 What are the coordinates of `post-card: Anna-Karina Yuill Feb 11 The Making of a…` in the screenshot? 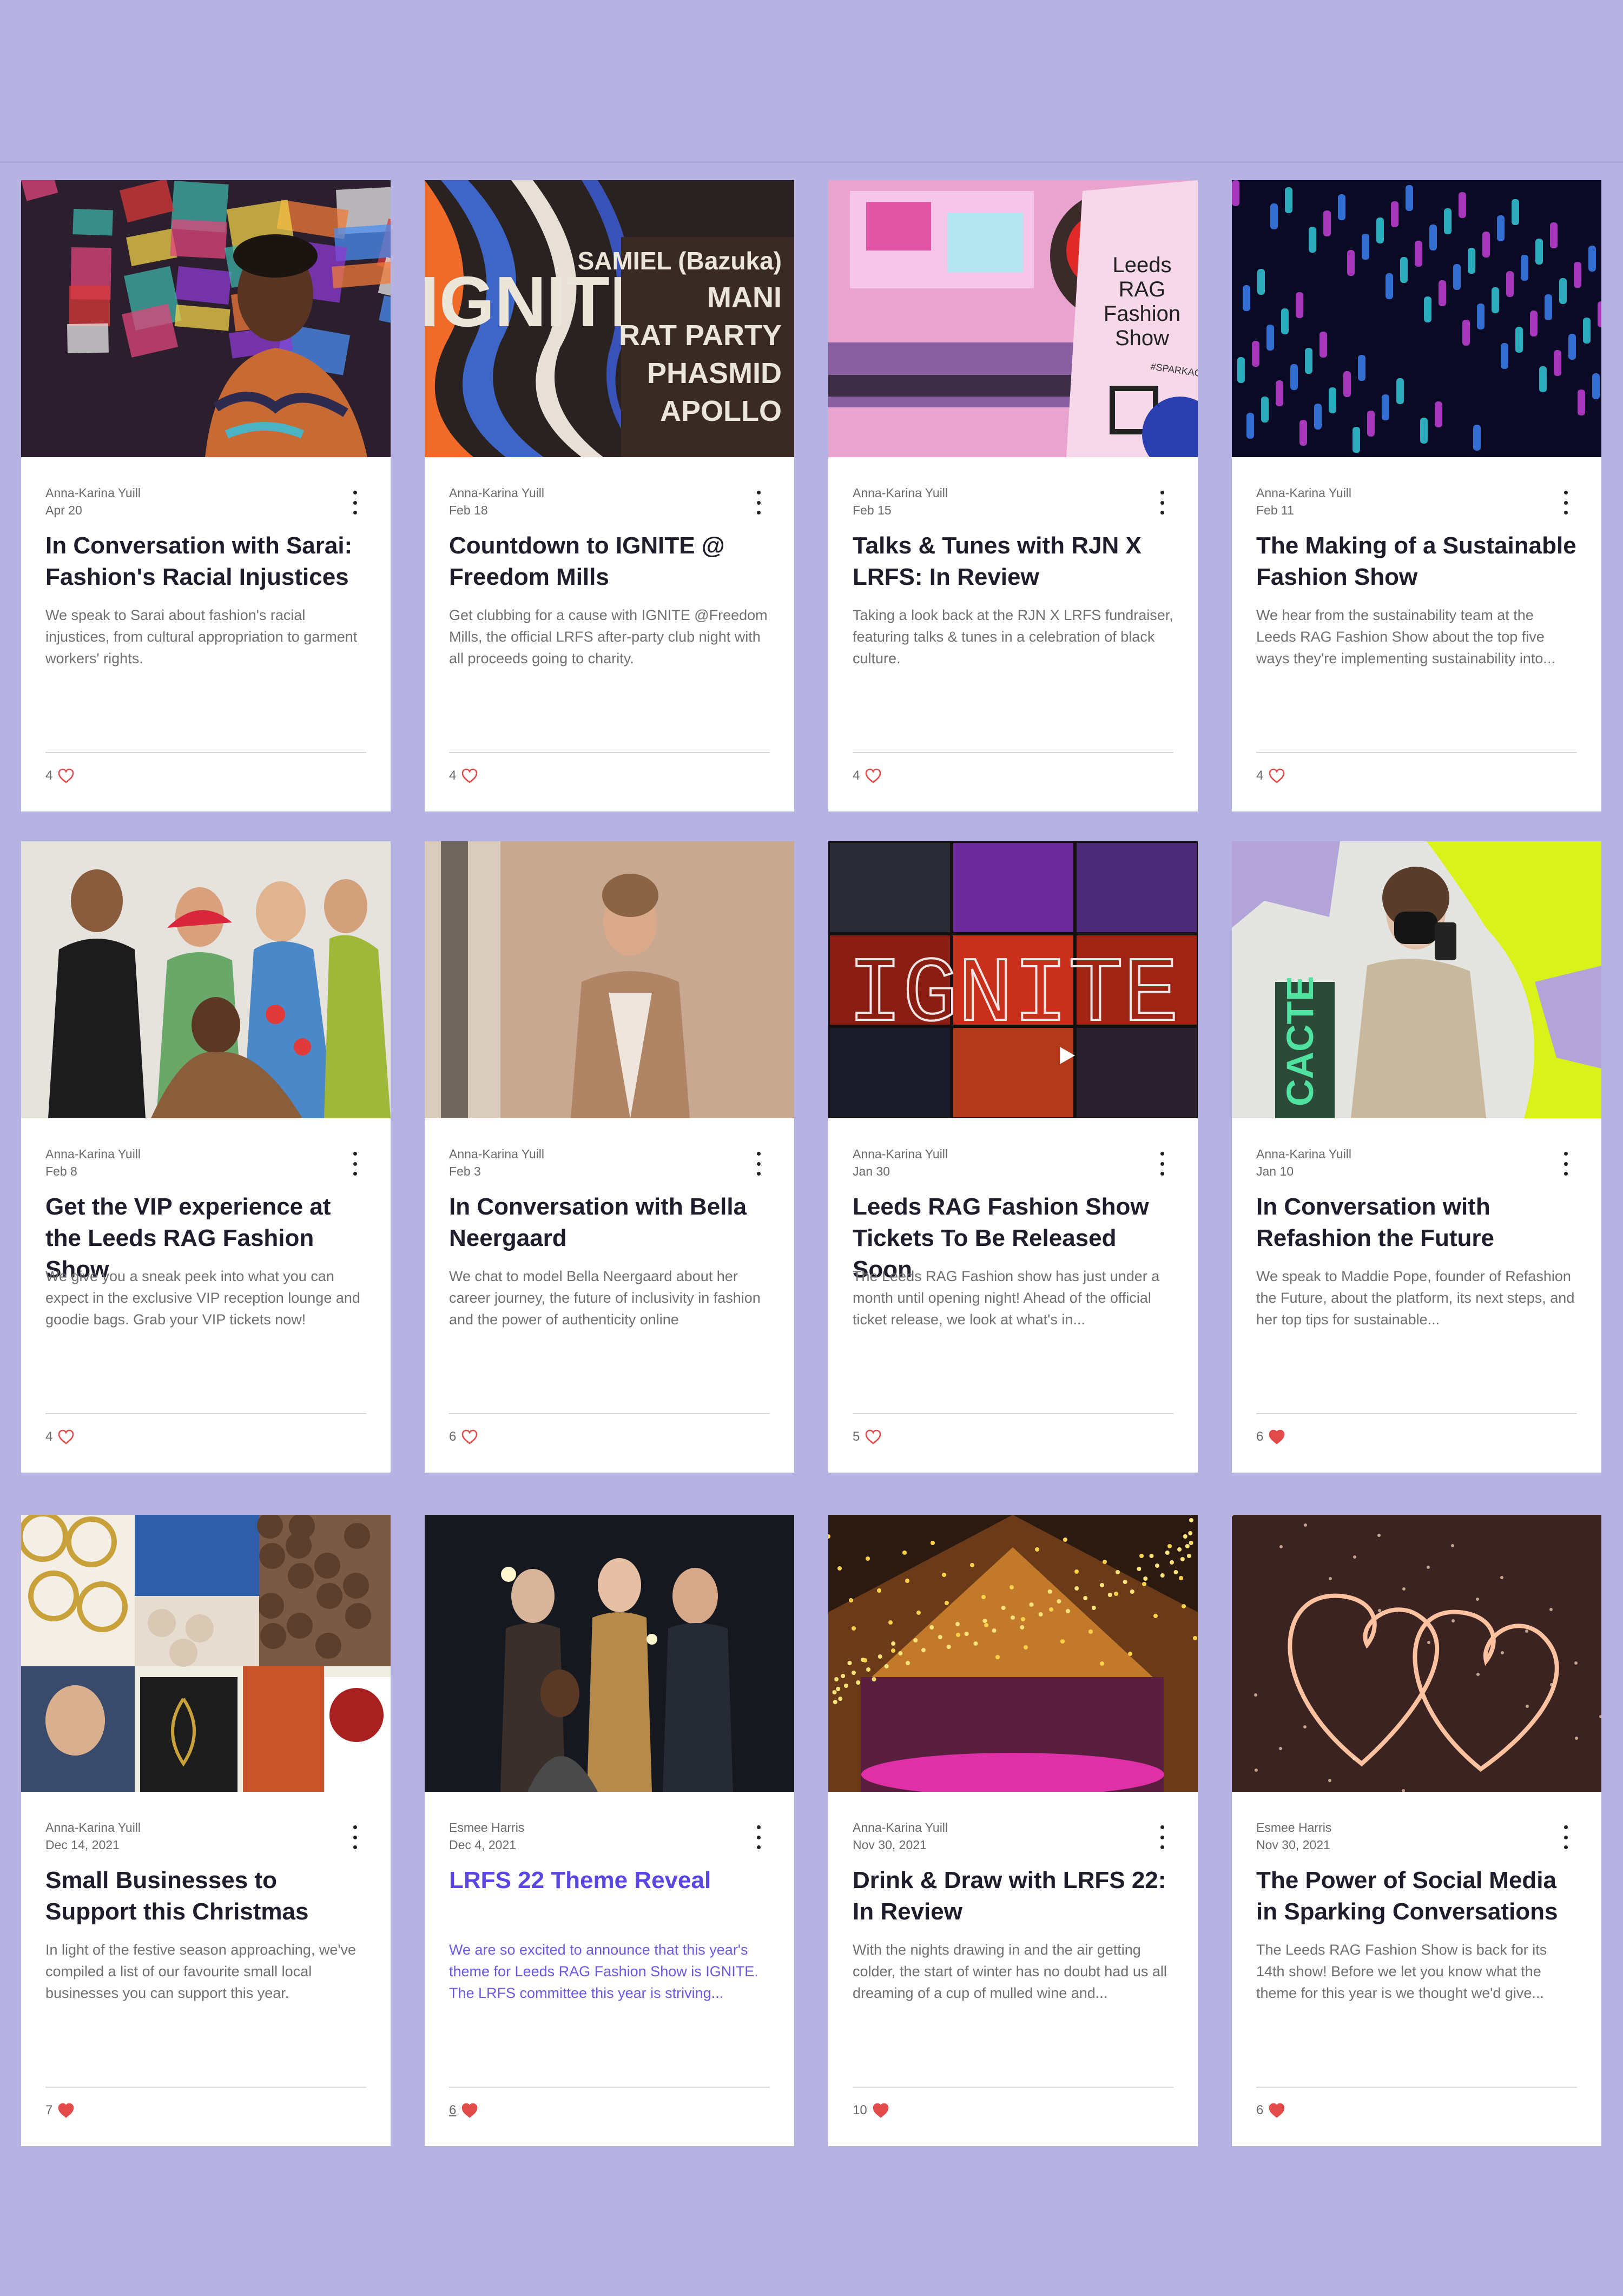 It's located at (1416, 495).